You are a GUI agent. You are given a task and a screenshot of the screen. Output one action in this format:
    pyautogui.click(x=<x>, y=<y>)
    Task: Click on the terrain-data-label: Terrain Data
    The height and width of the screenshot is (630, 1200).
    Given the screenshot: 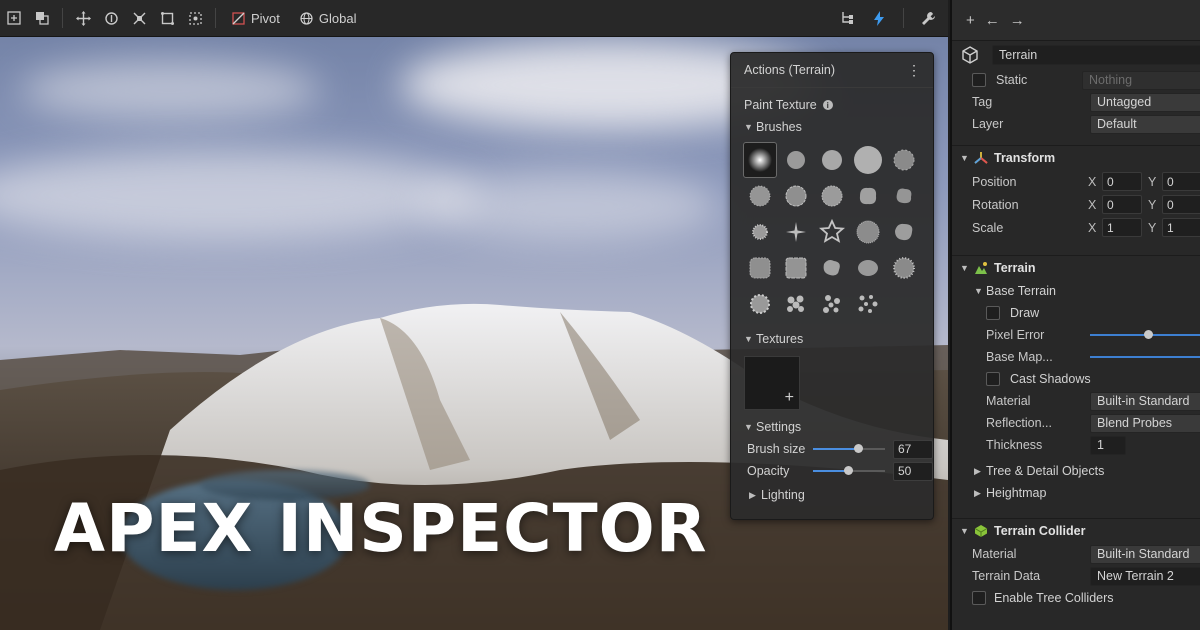 What is the action you would take?
    pyautogui.click(x=1006, y=576)
    